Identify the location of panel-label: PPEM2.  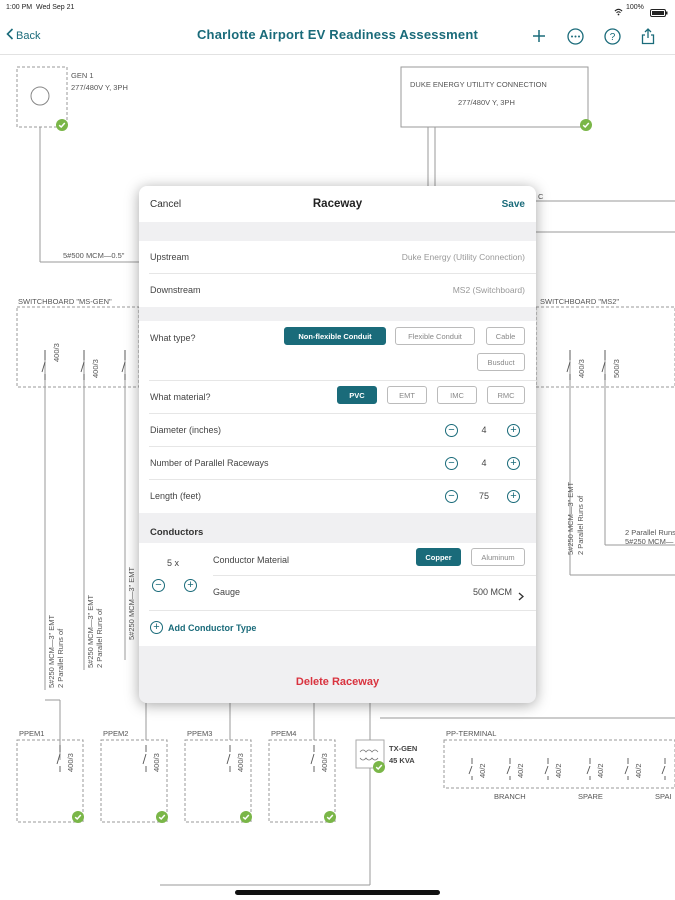
(116, 733).